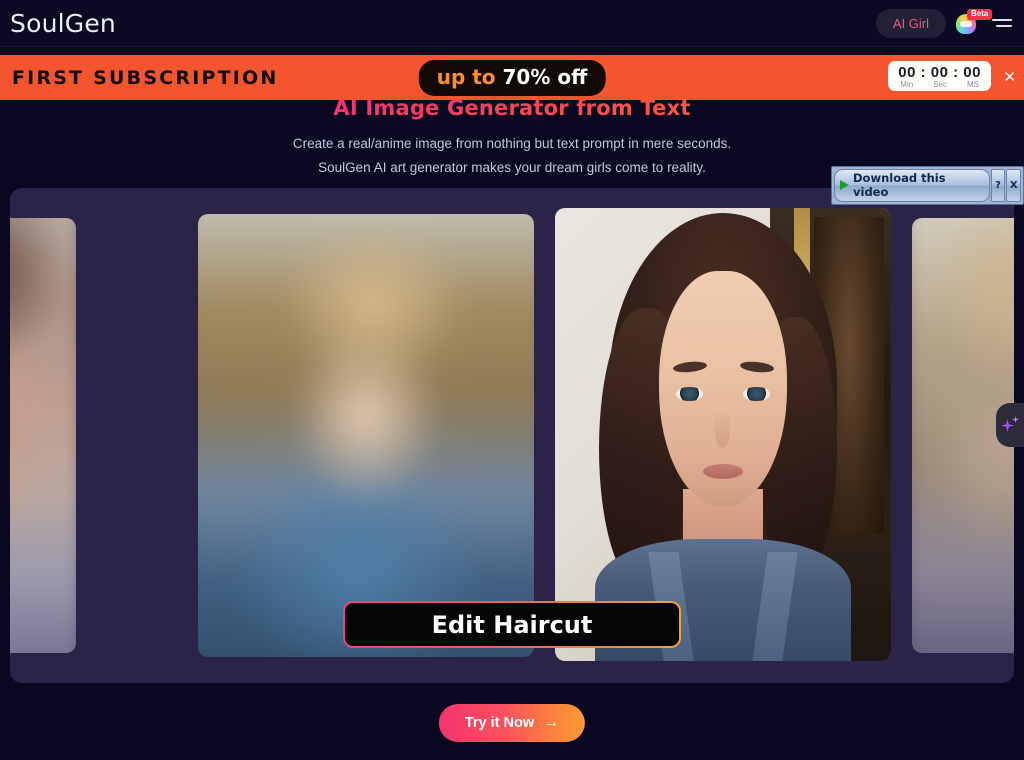 The image size is (1024, 760). What do you see at coordinates (145, 77) in the screenshot?
I see `promo-title: FIRST SUBSCRIPTION` at bounding box center [145, 77].